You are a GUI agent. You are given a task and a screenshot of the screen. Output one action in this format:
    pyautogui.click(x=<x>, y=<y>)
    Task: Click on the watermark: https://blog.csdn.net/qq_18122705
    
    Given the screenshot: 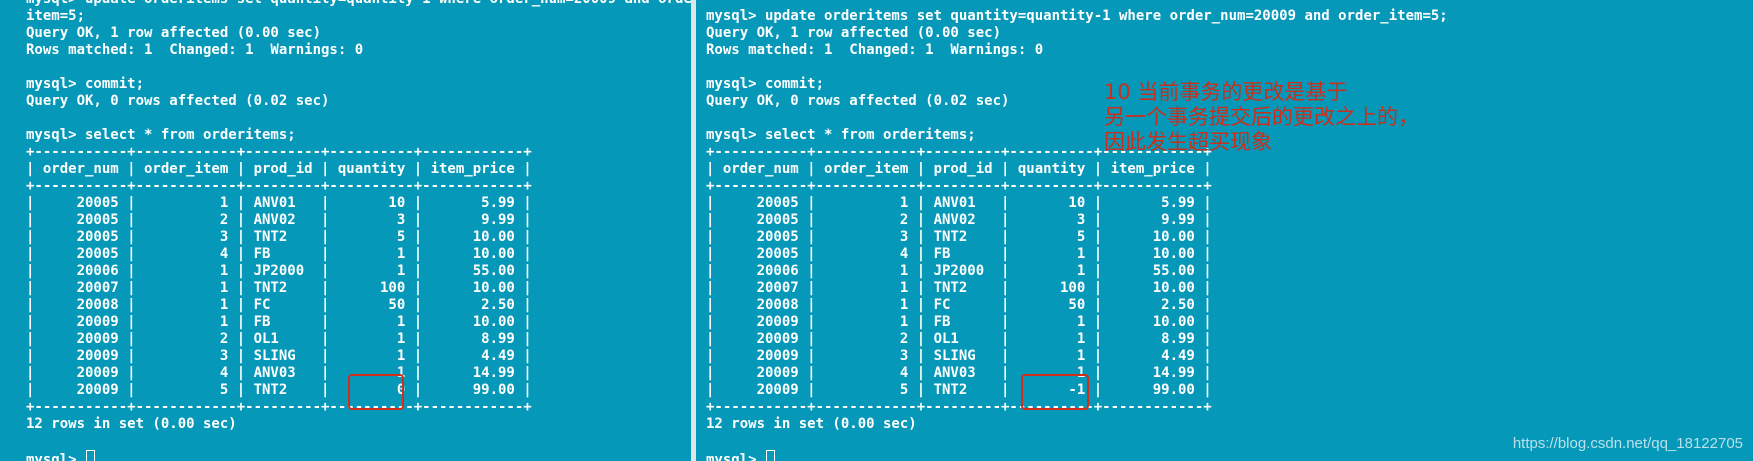 What is the action you would take?
    pyautogui.click(x=1627, y=443)
    